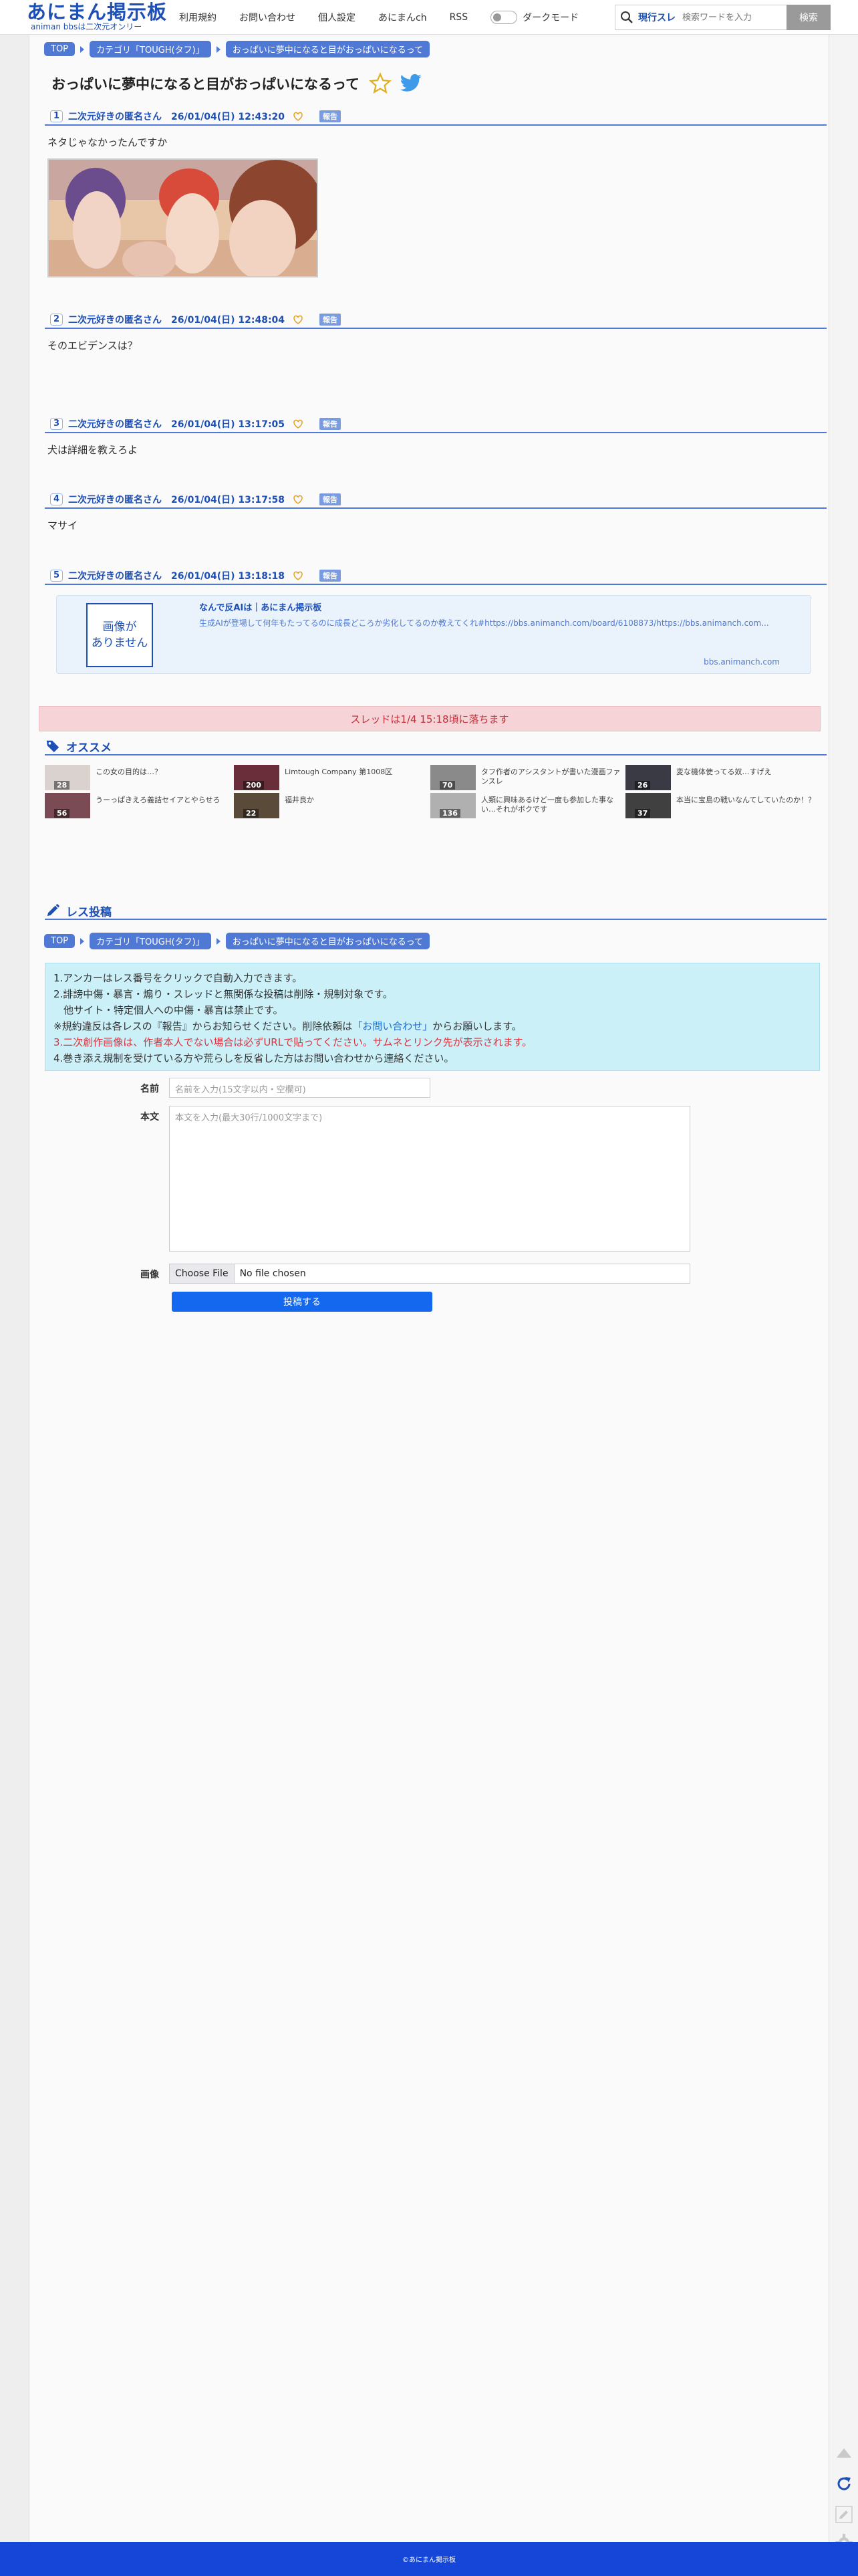  Describe the element at coordinates (551, 18) in the screenshot. I see `dark-mode-label: ダークモード` at that location.